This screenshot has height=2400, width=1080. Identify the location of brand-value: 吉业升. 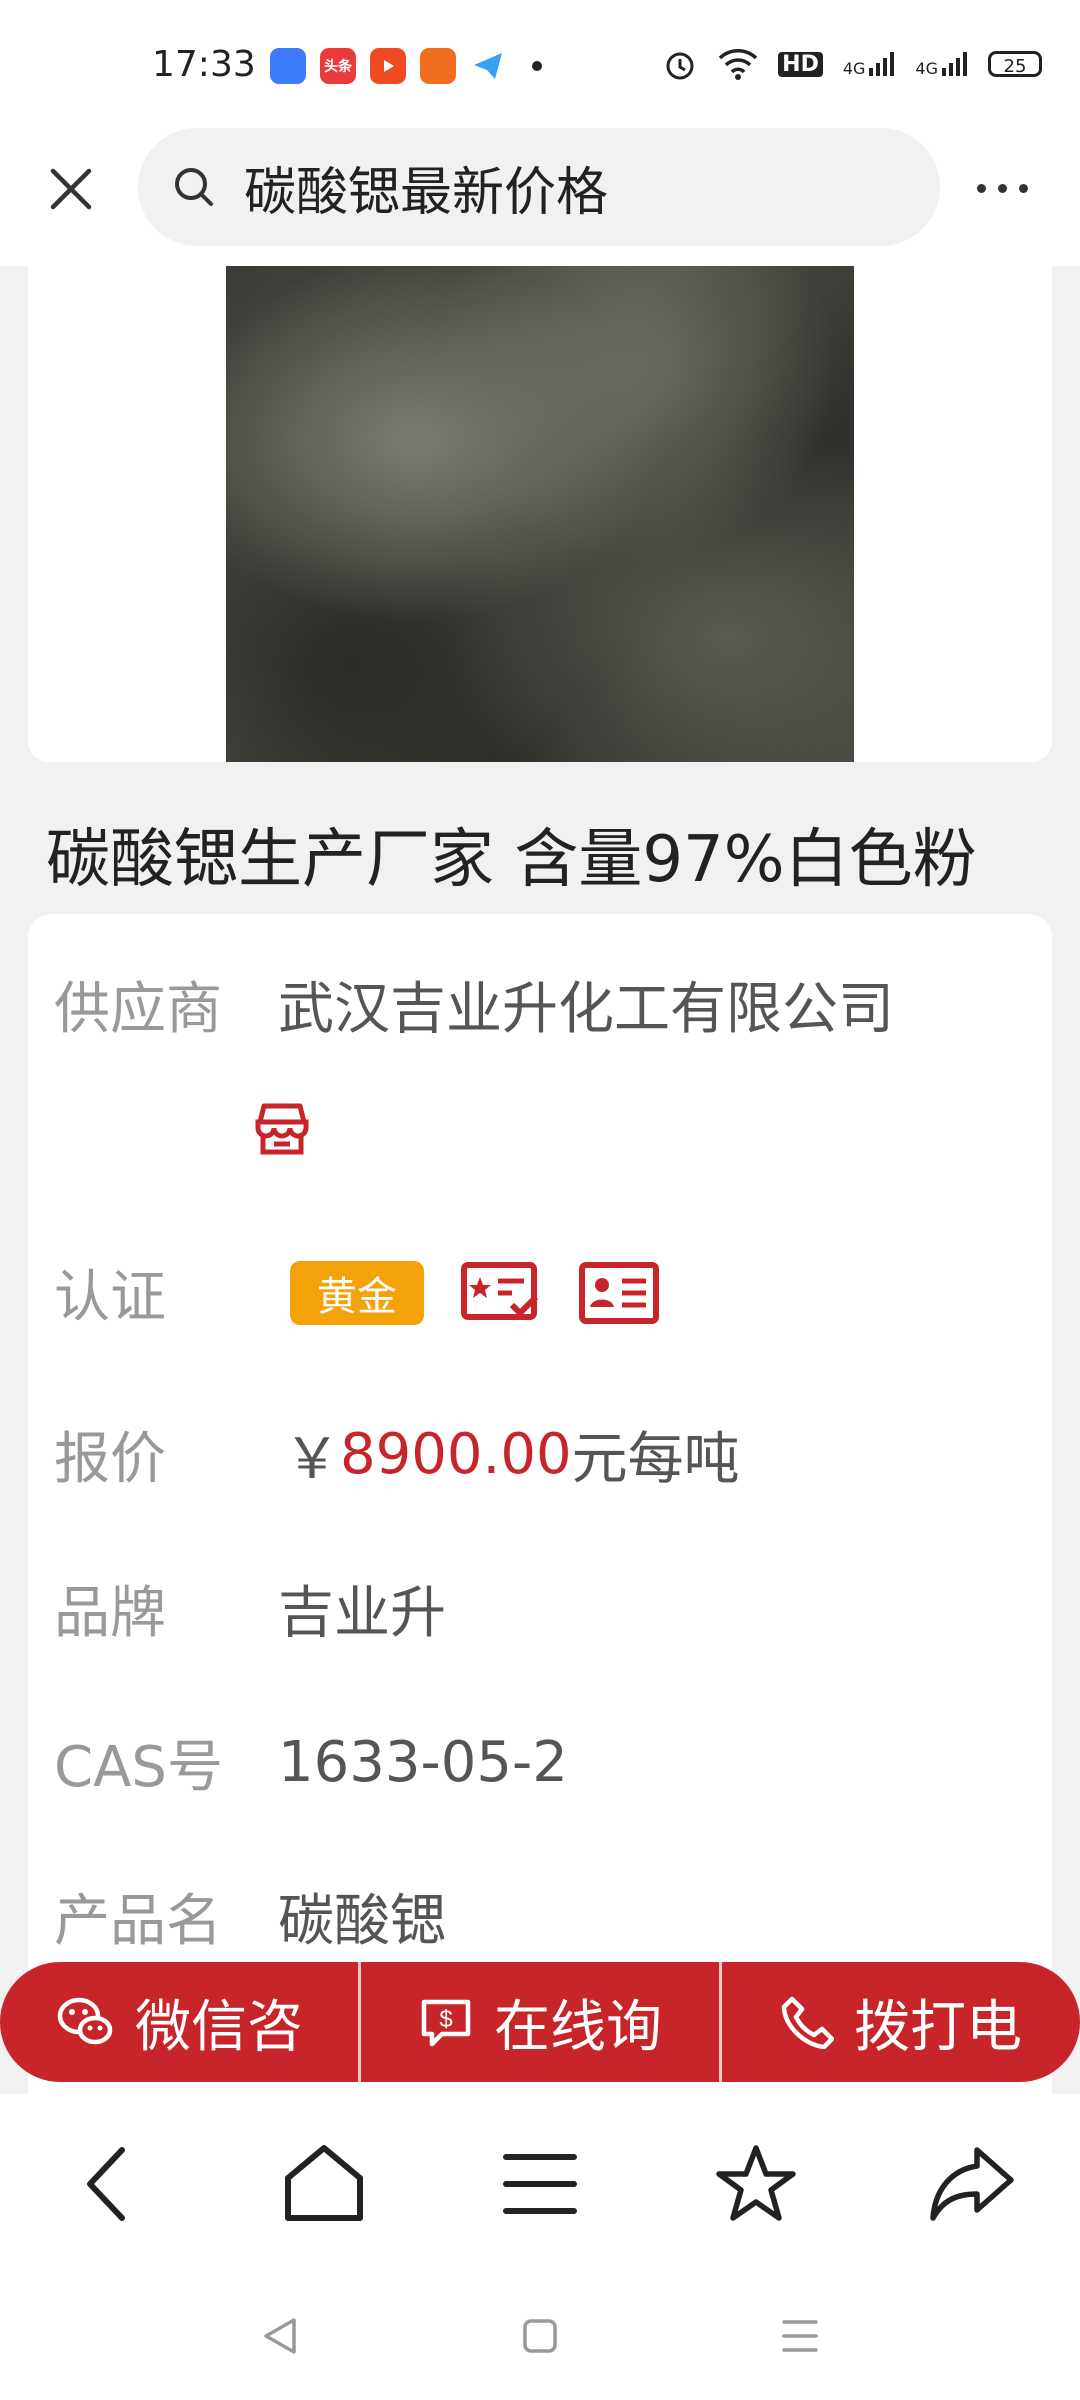
(362, 1613).